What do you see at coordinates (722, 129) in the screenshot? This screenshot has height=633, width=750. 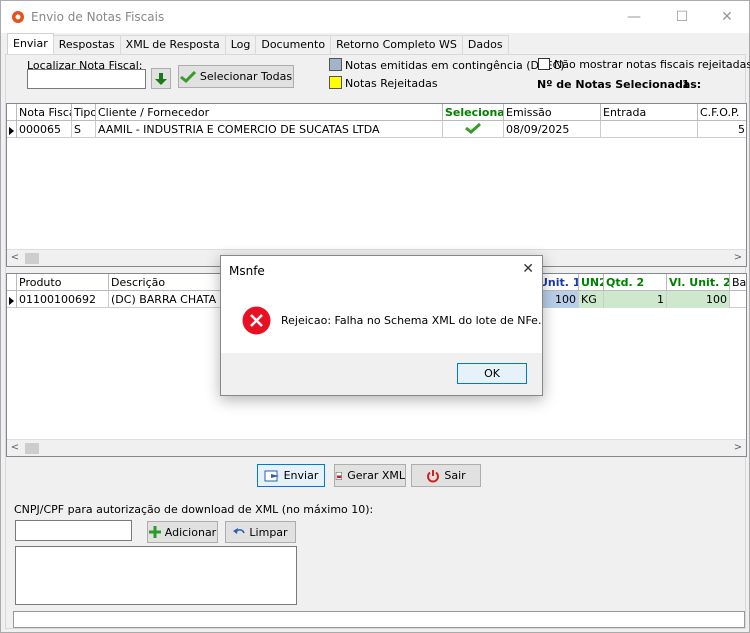 I see `cell-cfop: 5` at bounding box center [722, 129].